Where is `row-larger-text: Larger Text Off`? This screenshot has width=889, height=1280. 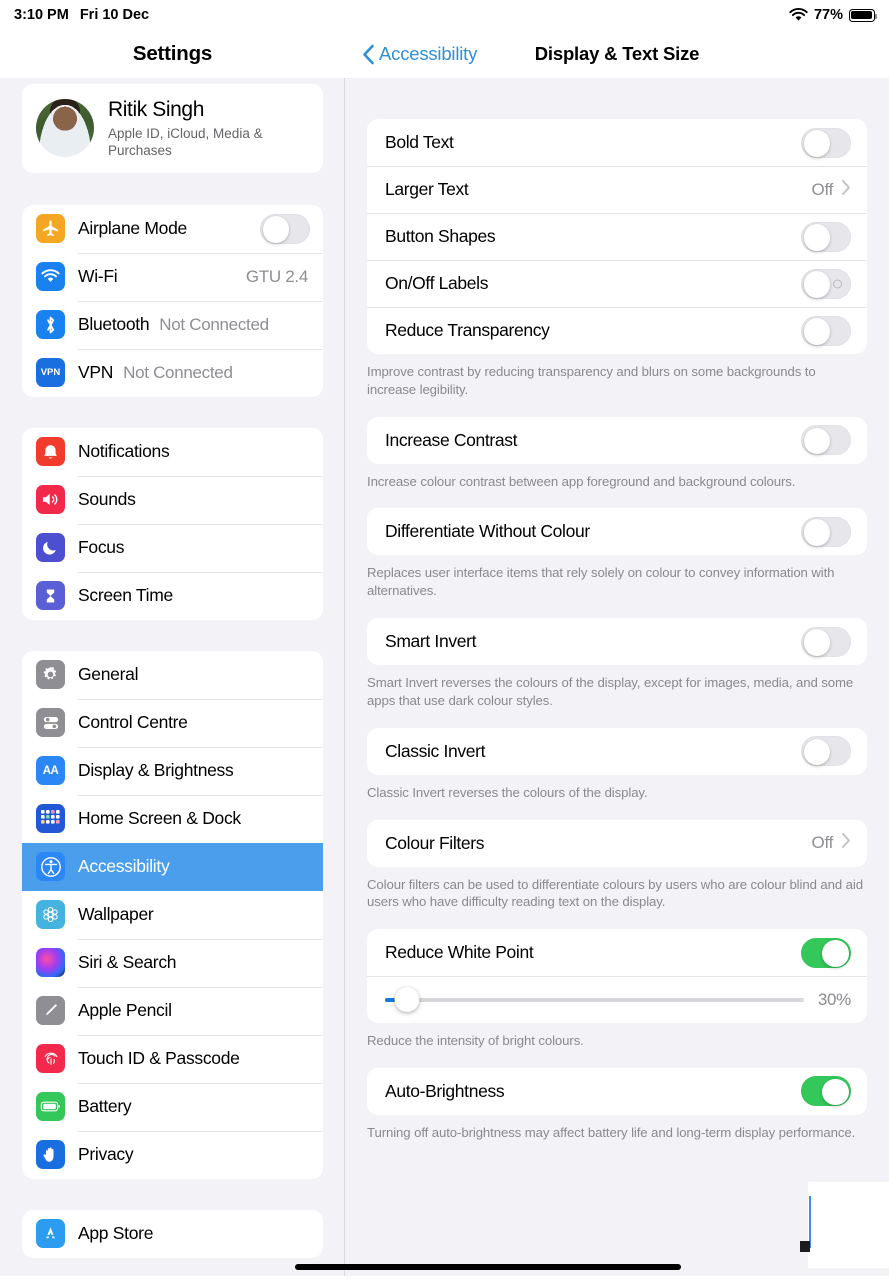 row-larger-text: Larger Text Off is located at coordinates (617, 189).